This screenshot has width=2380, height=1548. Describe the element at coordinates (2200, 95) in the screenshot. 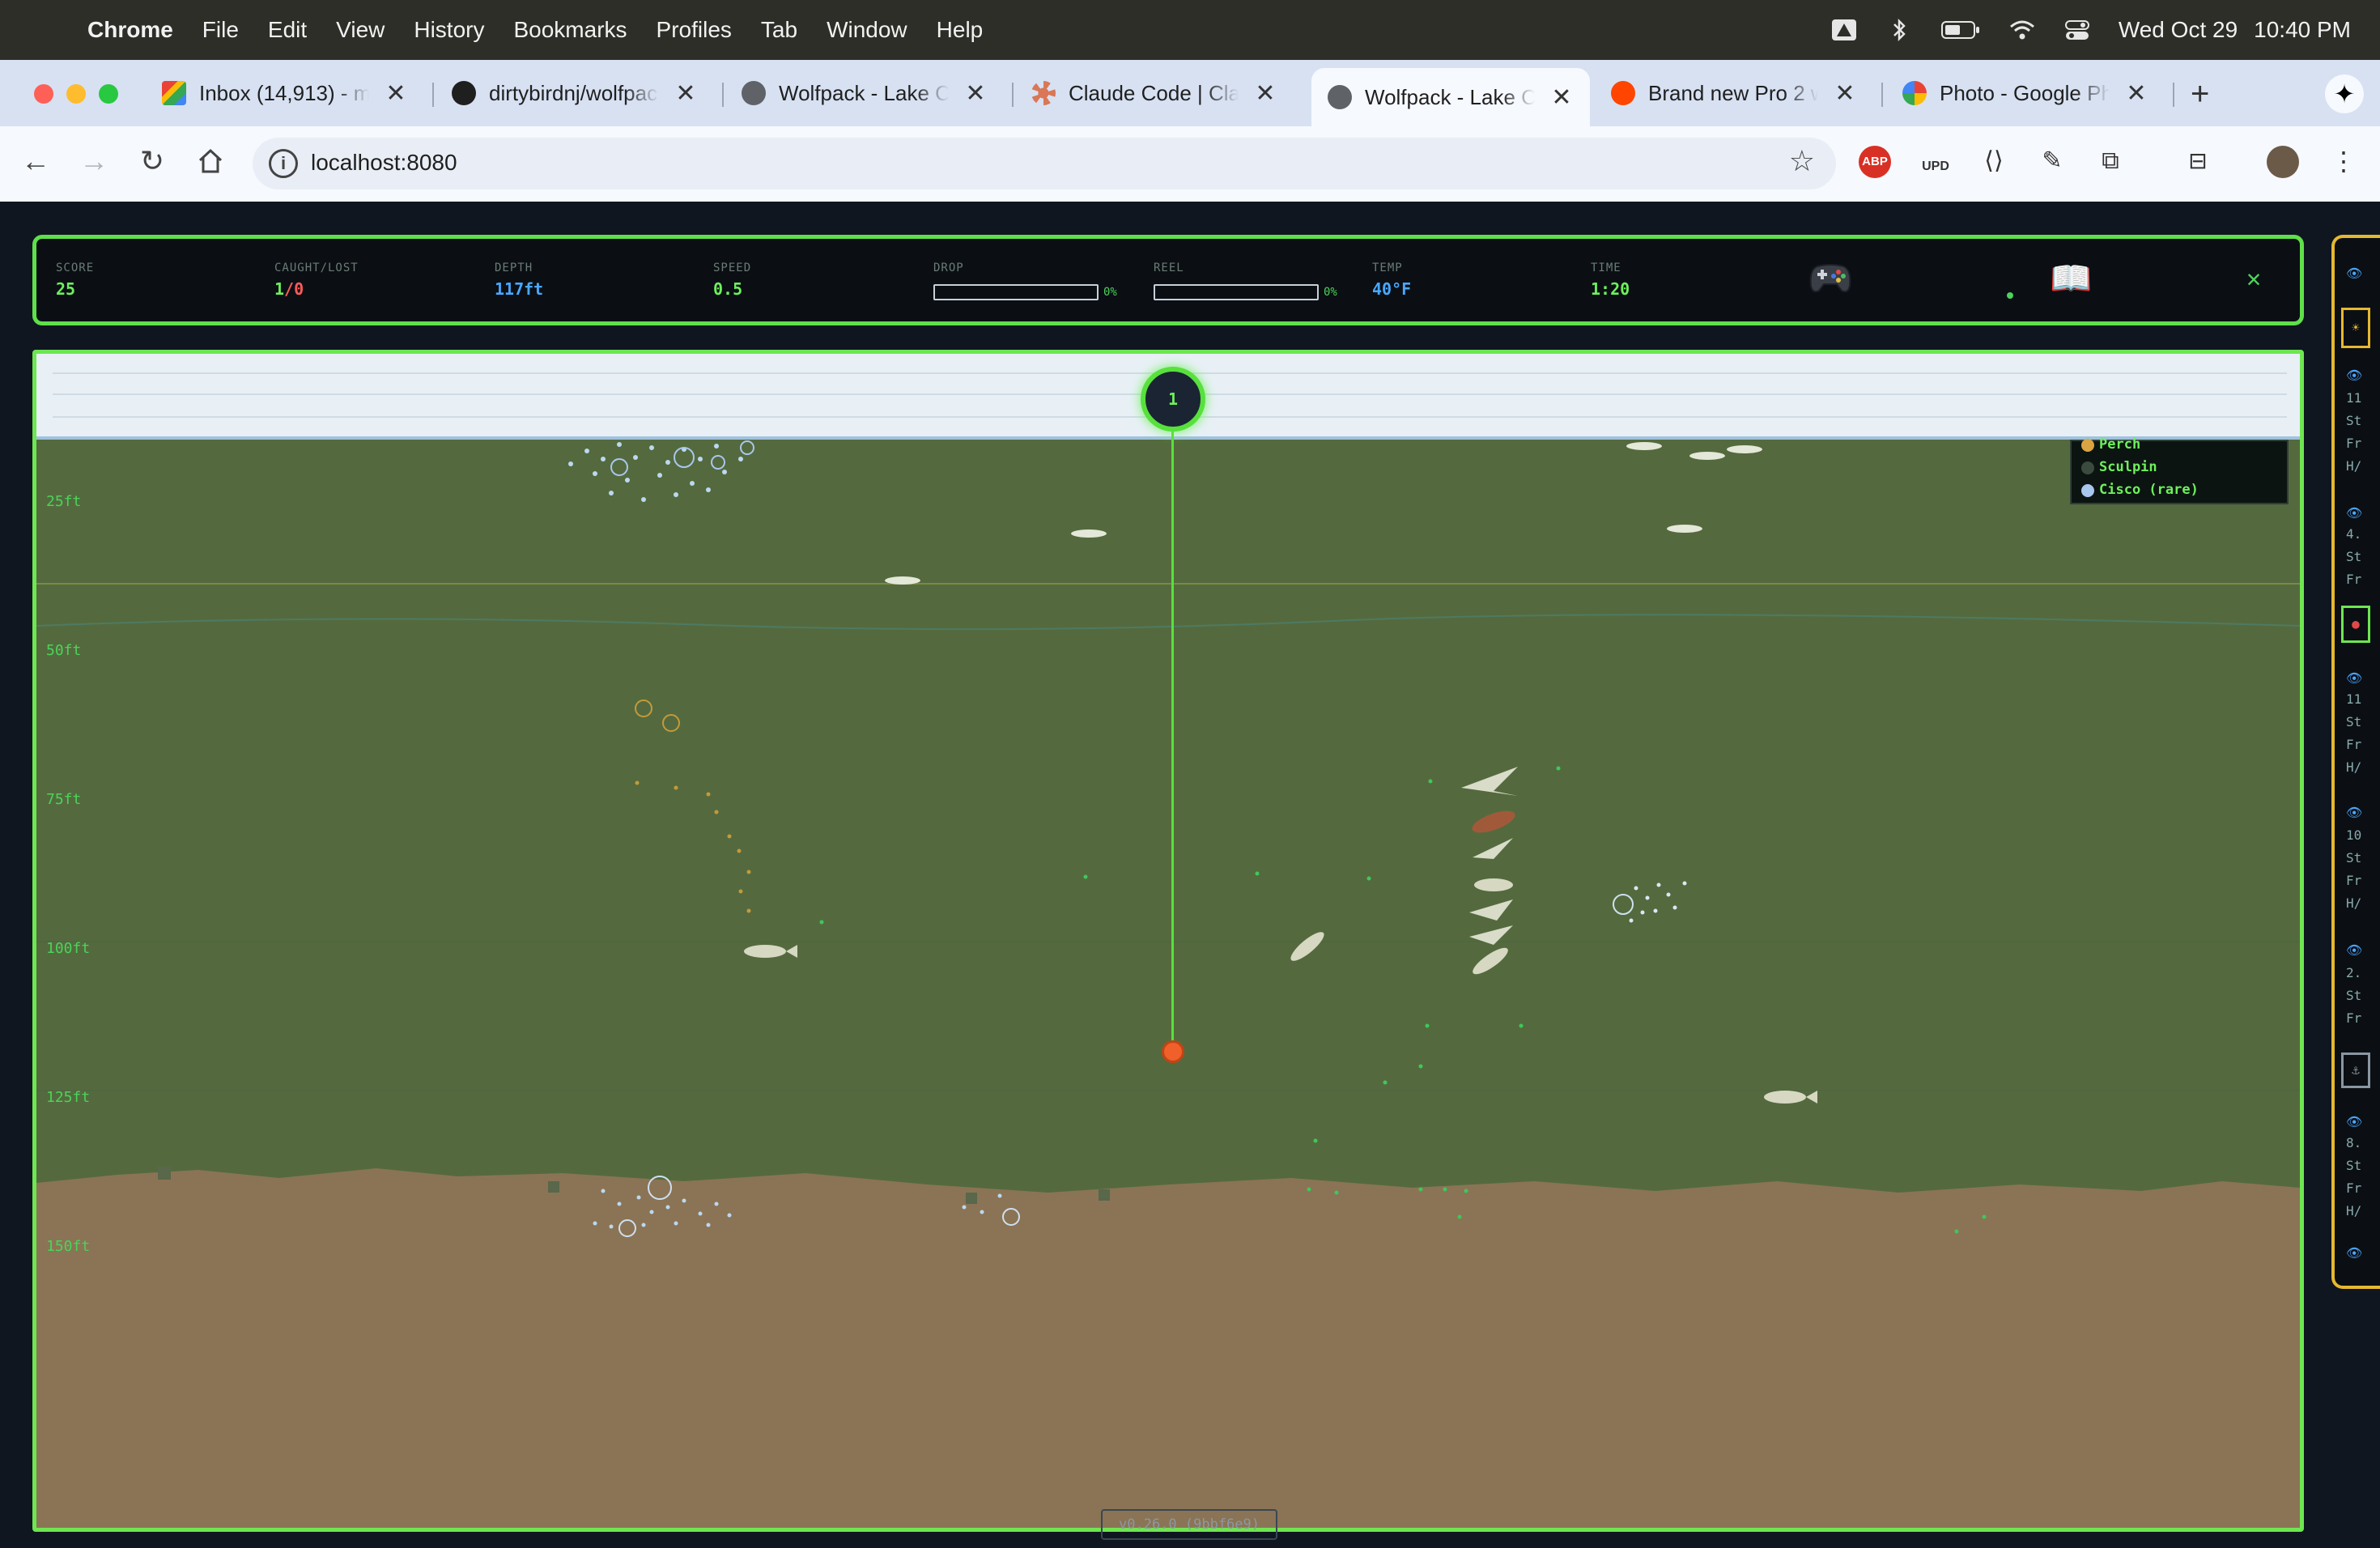

I see `new-tab-button: +` at that location.